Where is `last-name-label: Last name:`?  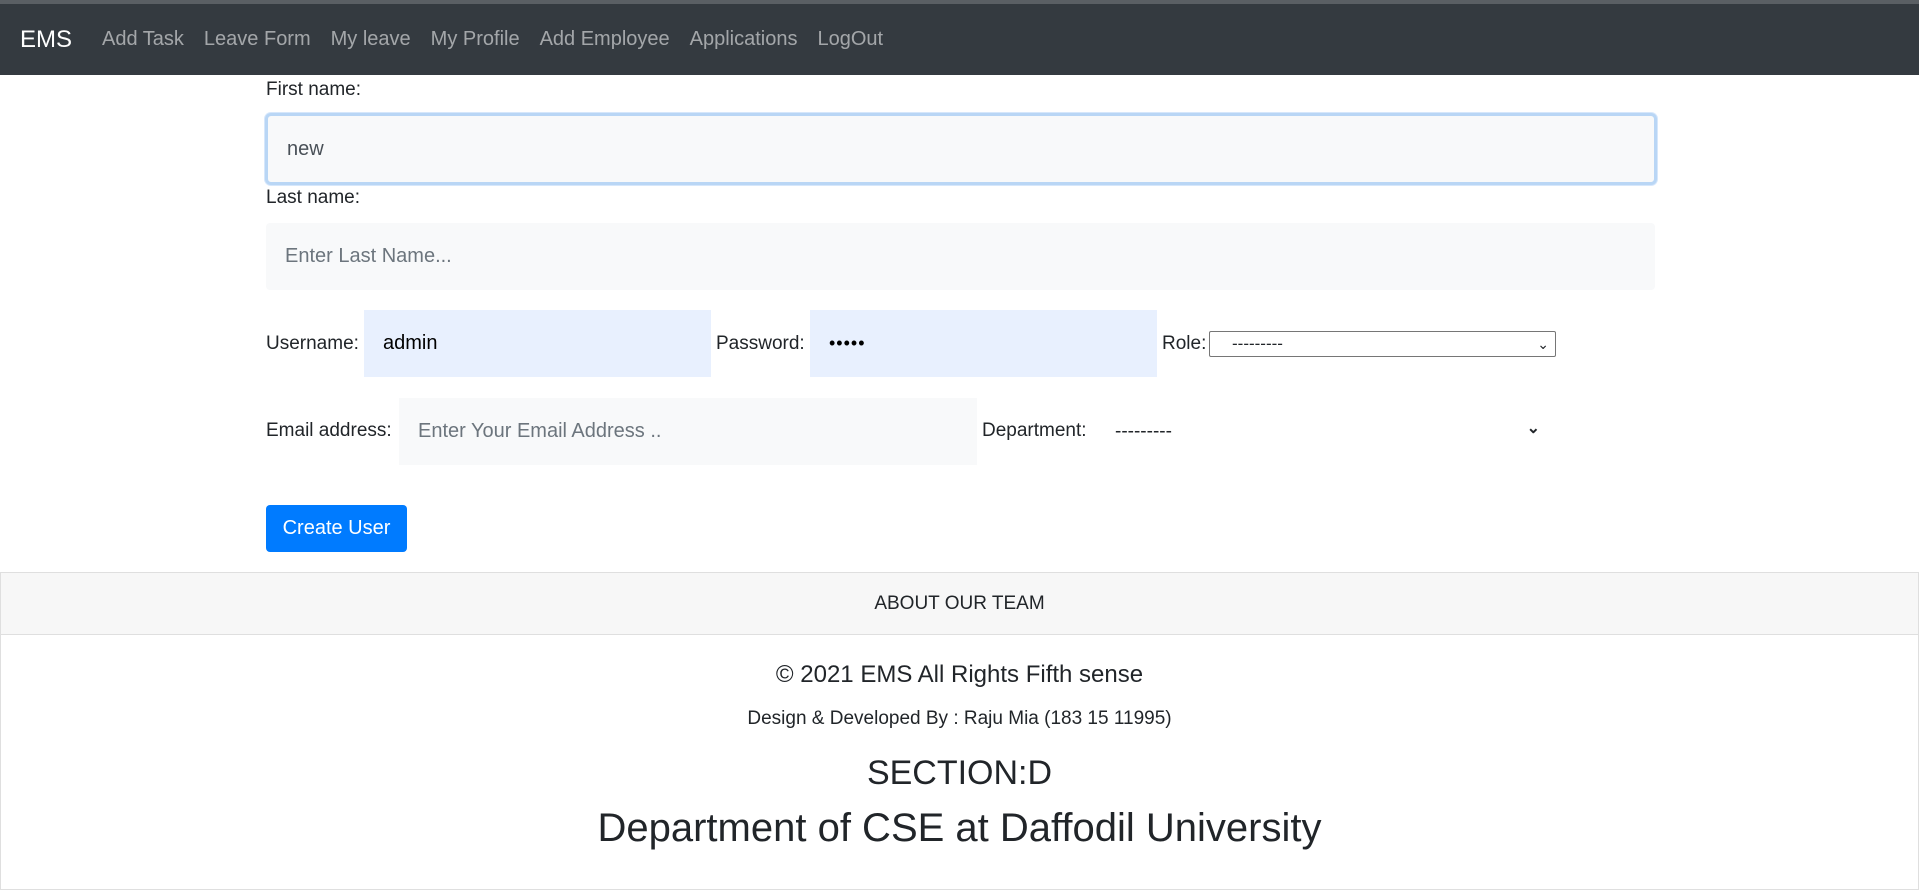 last-name-label: Last name: is located at coordinates (313, 197).